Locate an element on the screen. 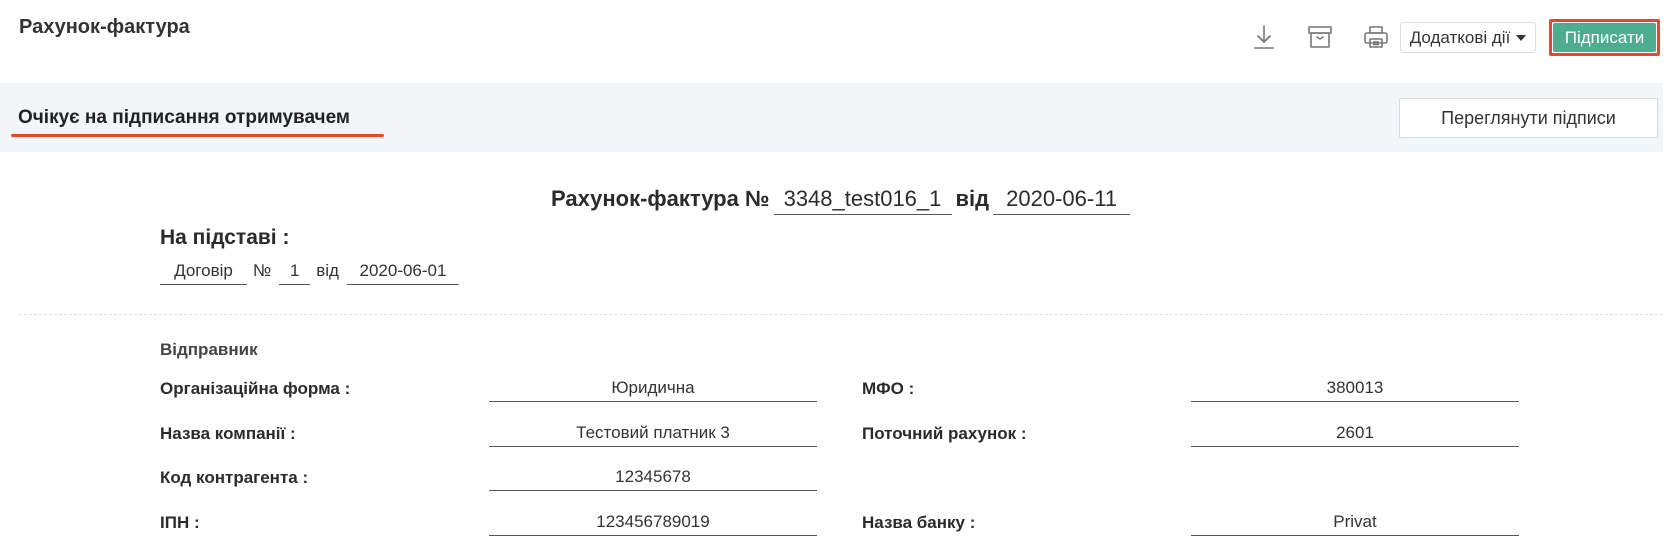 The height and width of the screenshot is (554, 1680). mfo-value: 380013 is located at coordinates (1355, 389).